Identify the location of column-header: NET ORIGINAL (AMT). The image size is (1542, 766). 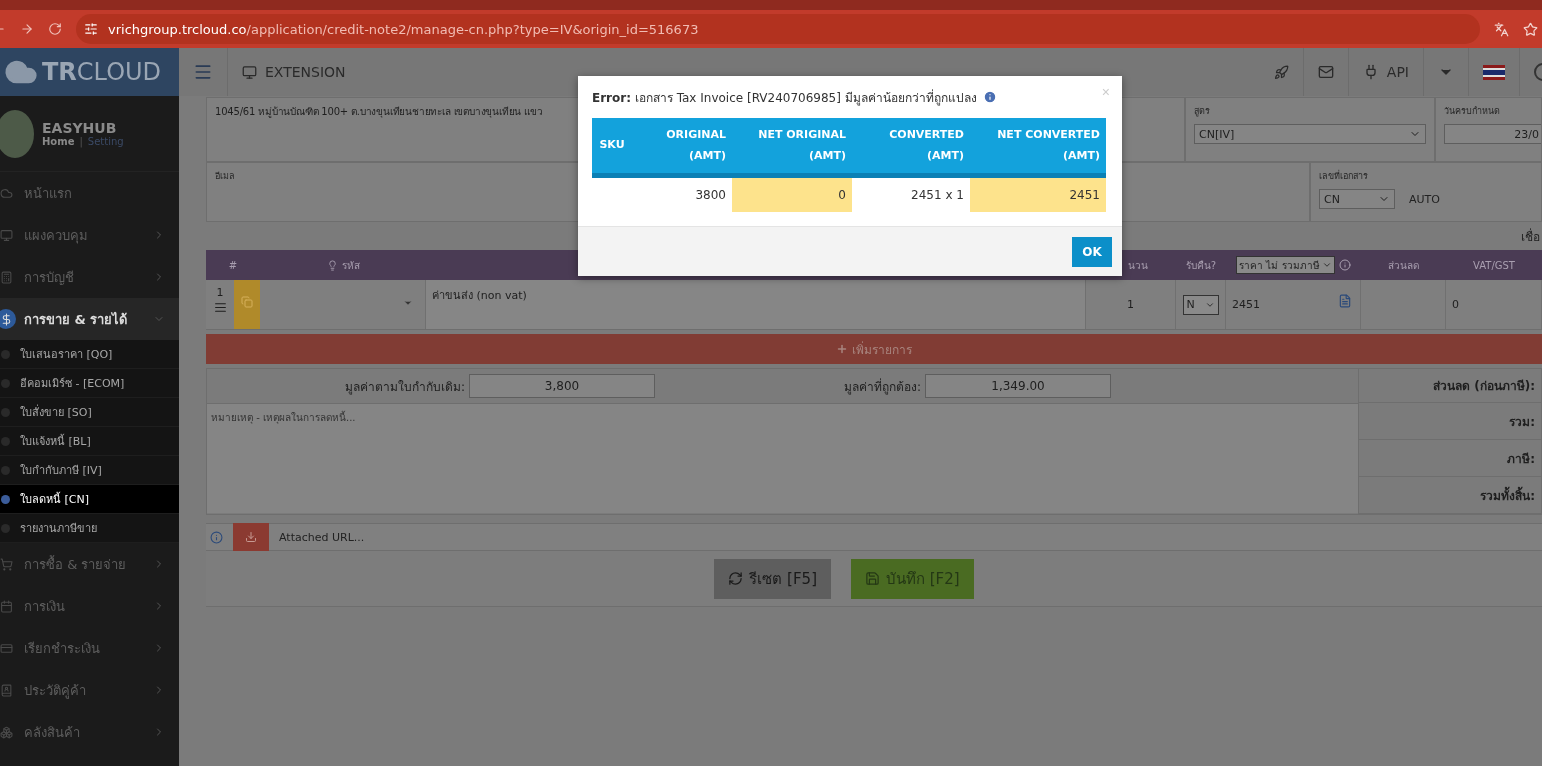
(792, 148).